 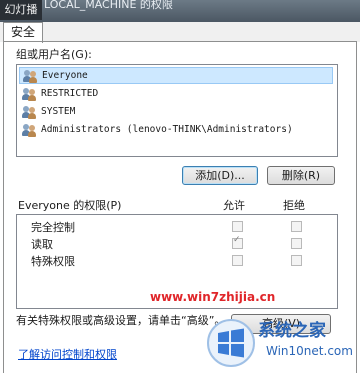 What do you see at coordinates (42, 244) in the screenshot?
I see `permission-name: 读取` at bounding box center [42, 244].